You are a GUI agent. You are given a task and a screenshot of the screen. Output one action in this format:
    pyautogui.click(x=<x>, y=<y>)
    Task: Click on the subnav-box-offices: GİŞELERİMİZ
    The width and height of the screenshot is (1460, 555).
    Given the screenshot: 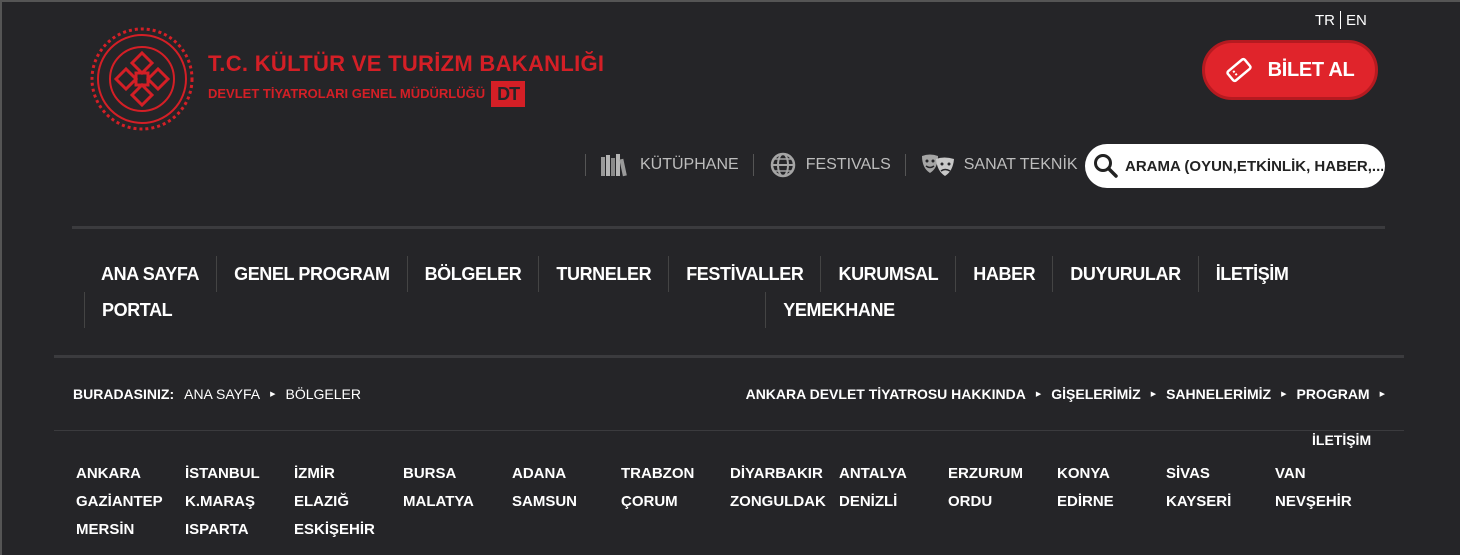 What is the action you would take?
    pyautogui.click(x=1095, y=394)
    